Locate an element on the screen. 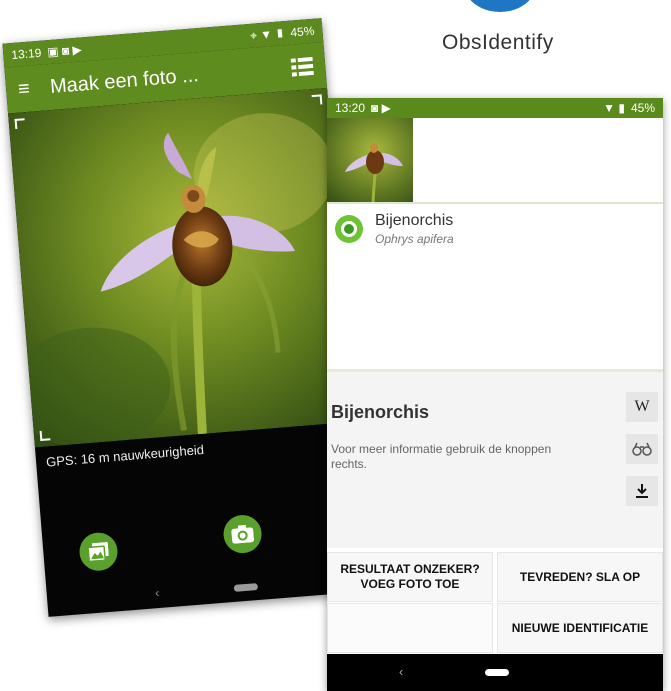 The height and width of the screenshot is (691, 671). wifi-battery-icons: ▼ ▮ is located at coordinates (614, 108).